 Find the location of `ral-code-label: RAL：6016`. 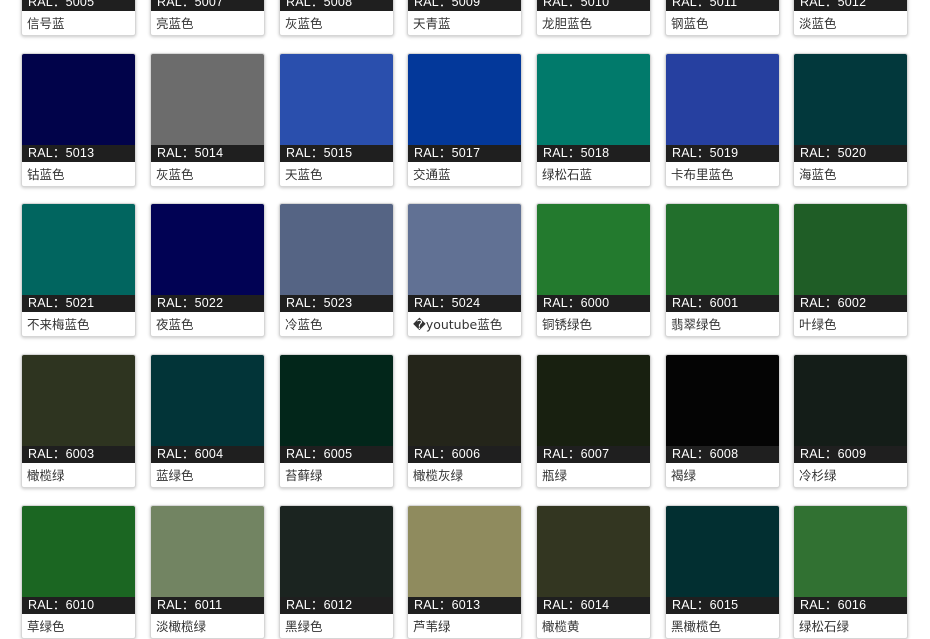

ral-code-label: RAL：6016 is located at coordinates (850, 605).